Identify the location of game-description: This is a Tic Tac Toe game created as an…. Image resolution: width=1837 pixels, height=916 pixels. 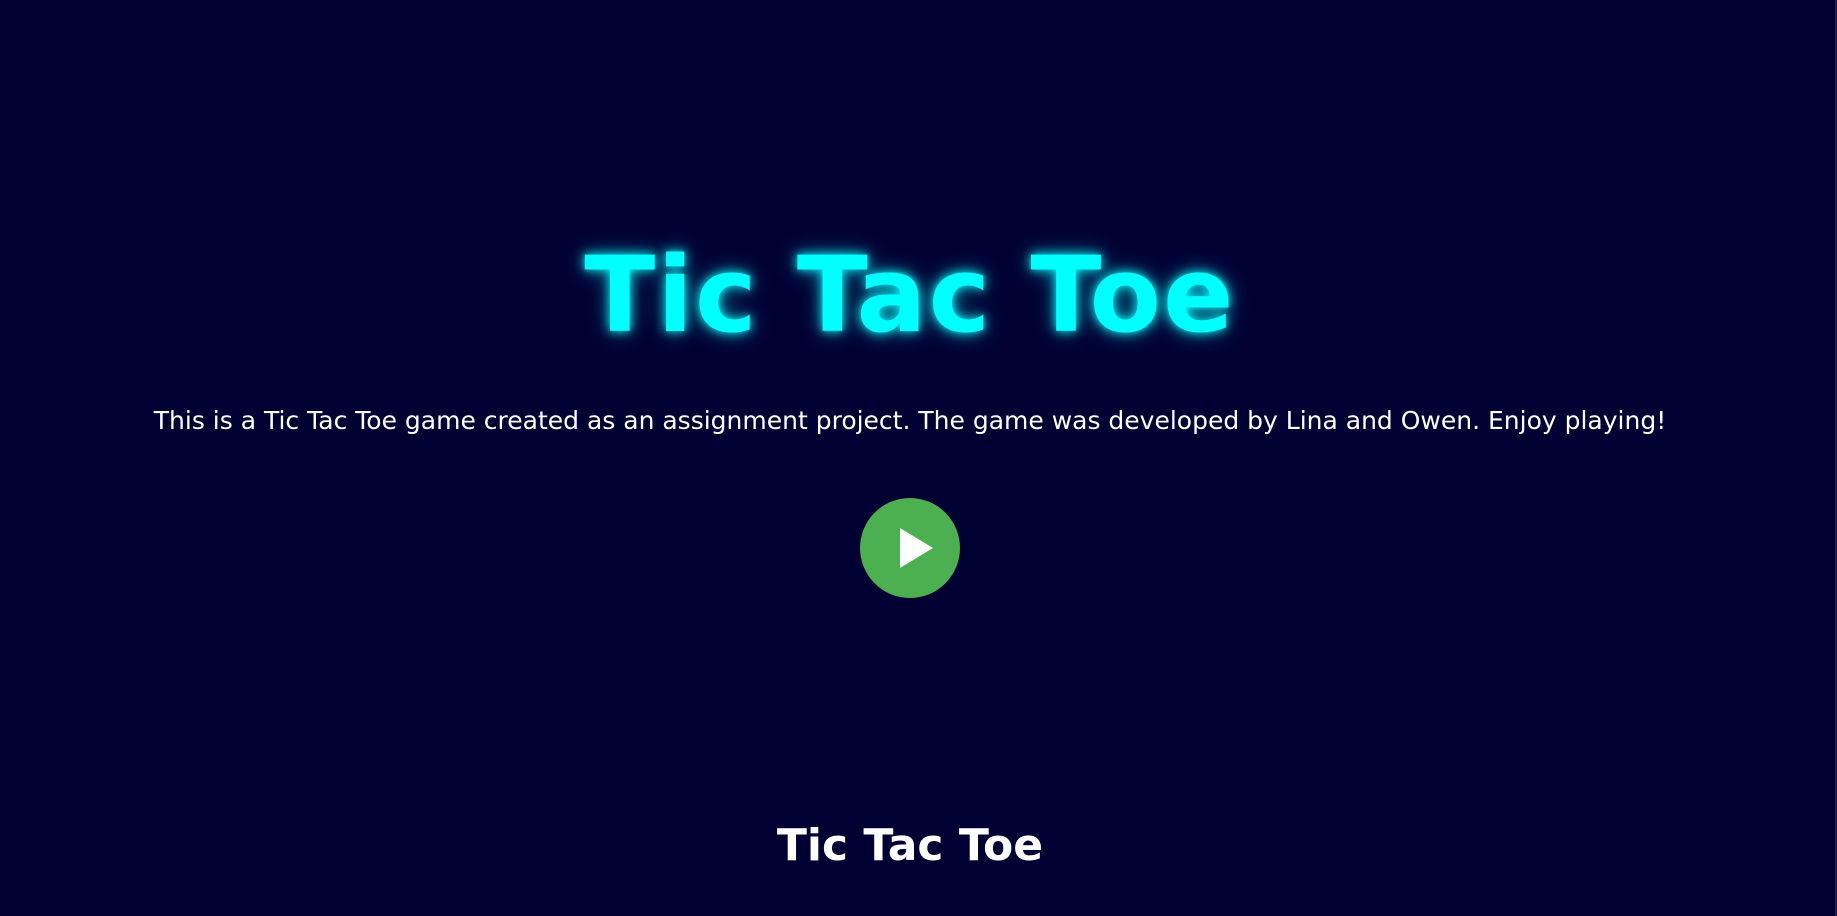
(910, 420).